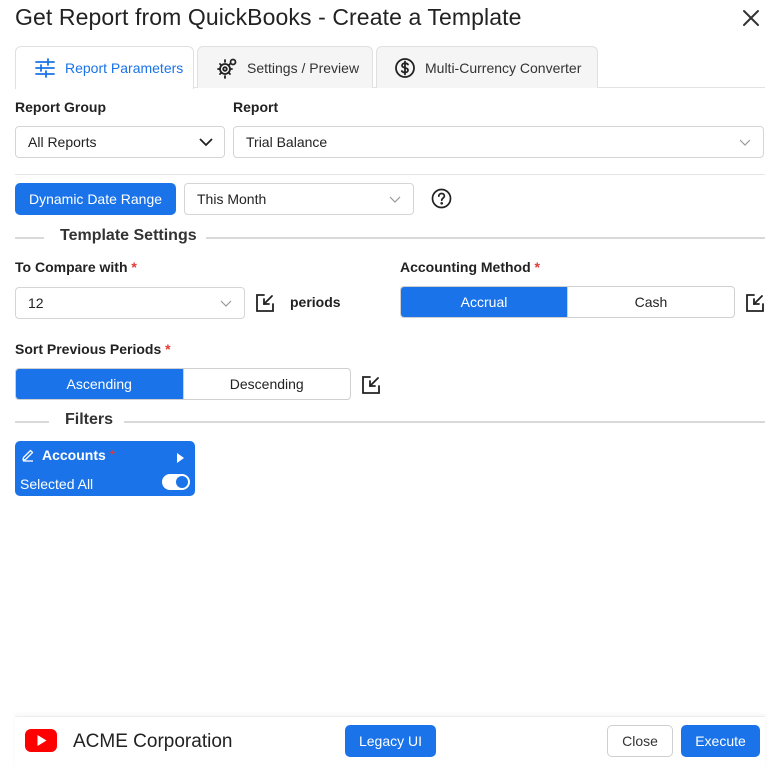  I want to click on compare-periods-select: 12, so click(130, 303).